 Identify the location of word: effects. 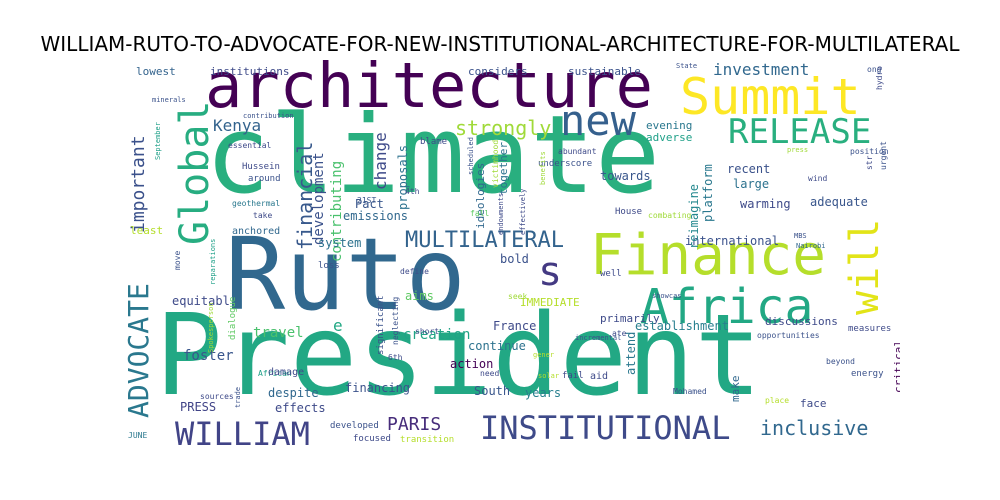
(300, 408).